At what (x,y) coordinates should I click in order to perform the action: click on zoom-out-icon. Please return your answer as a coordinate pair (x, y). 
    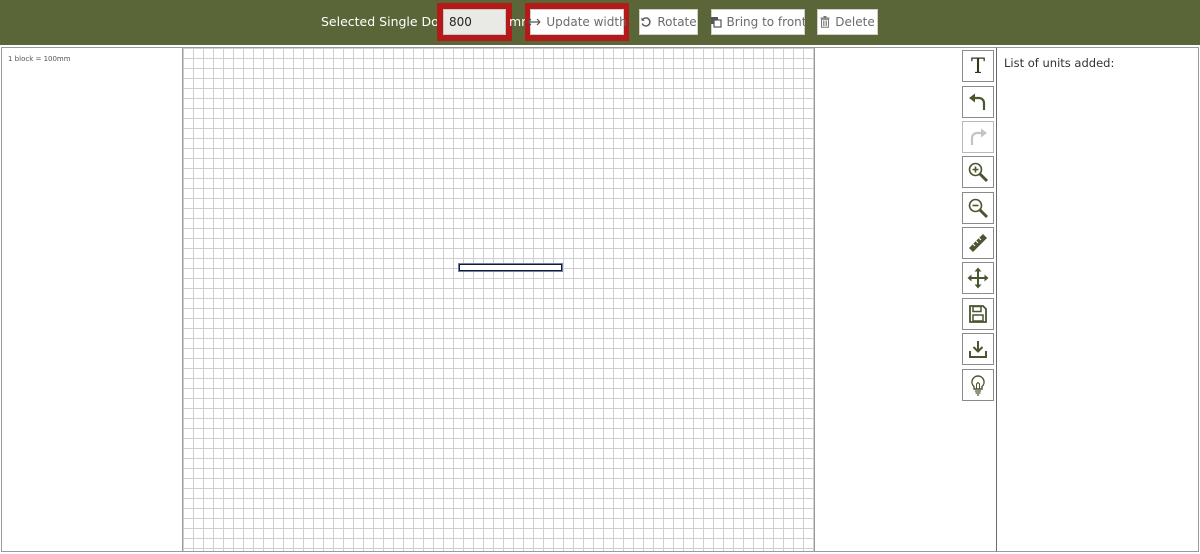
    Looking at the image, I should click on (978, 208).